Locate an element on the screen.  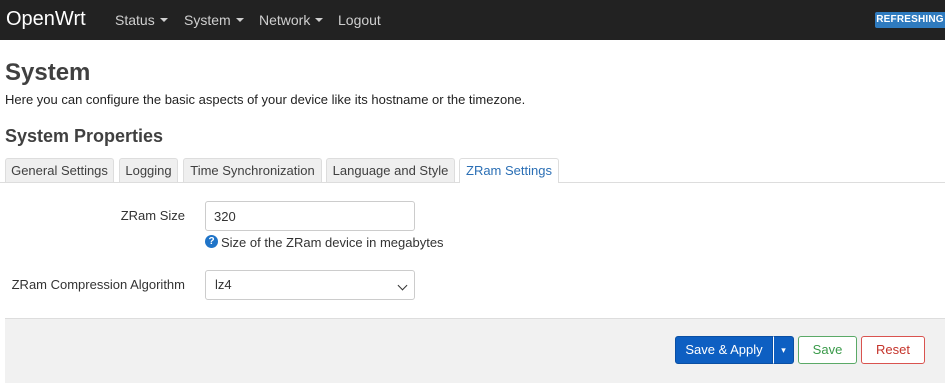
chevron-down-icon is located at coordinates (402, 285).